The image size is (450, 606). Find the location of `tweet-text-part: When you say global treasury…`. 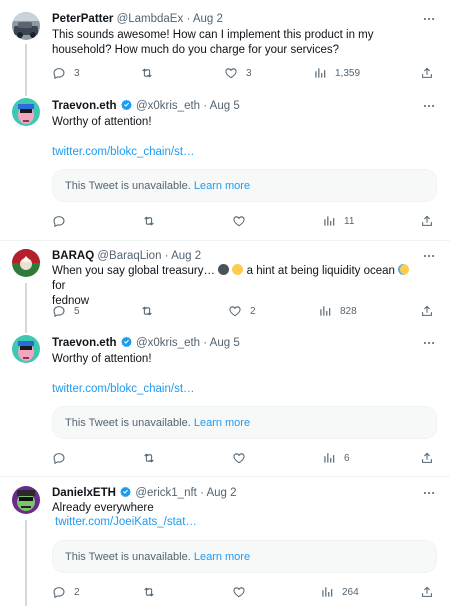

tweet-text-part: When you say global treasury… is located at coordinates (133, 271).